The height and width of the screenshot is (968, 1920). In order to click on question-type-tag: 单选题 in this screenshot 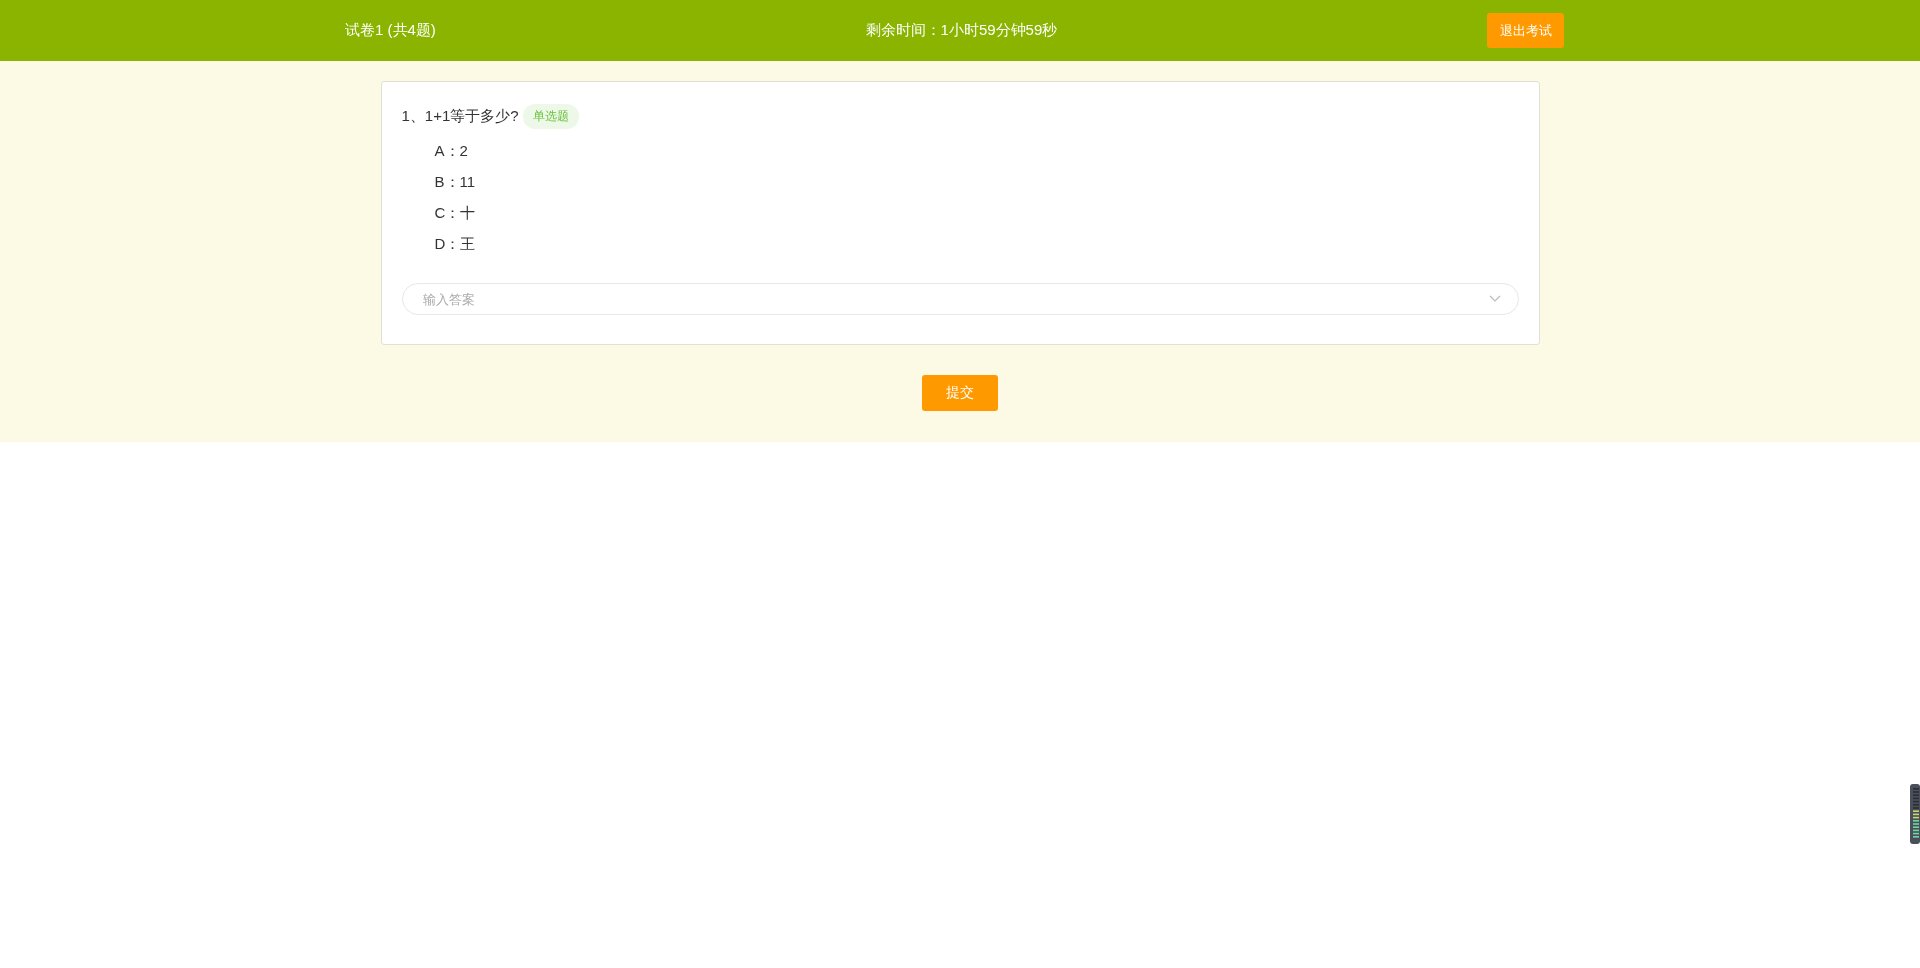, I will do `click(550, 116)`.